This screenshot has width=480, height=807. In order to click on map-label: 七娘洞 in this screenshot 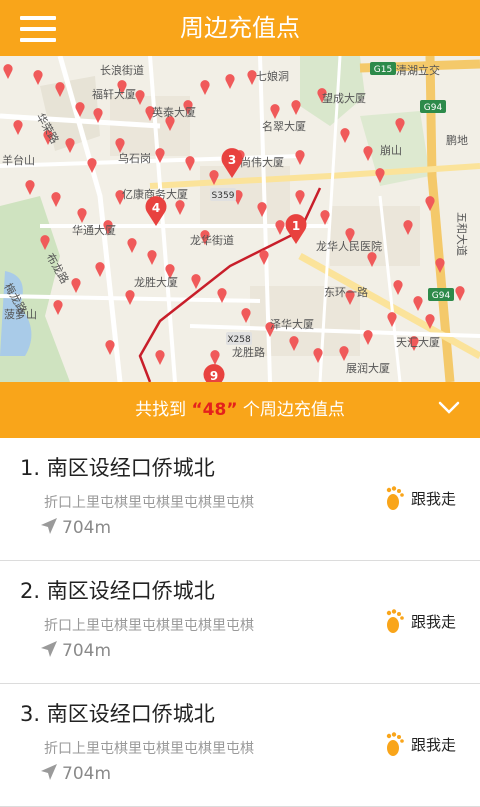, I will do `click(272, 76)`.